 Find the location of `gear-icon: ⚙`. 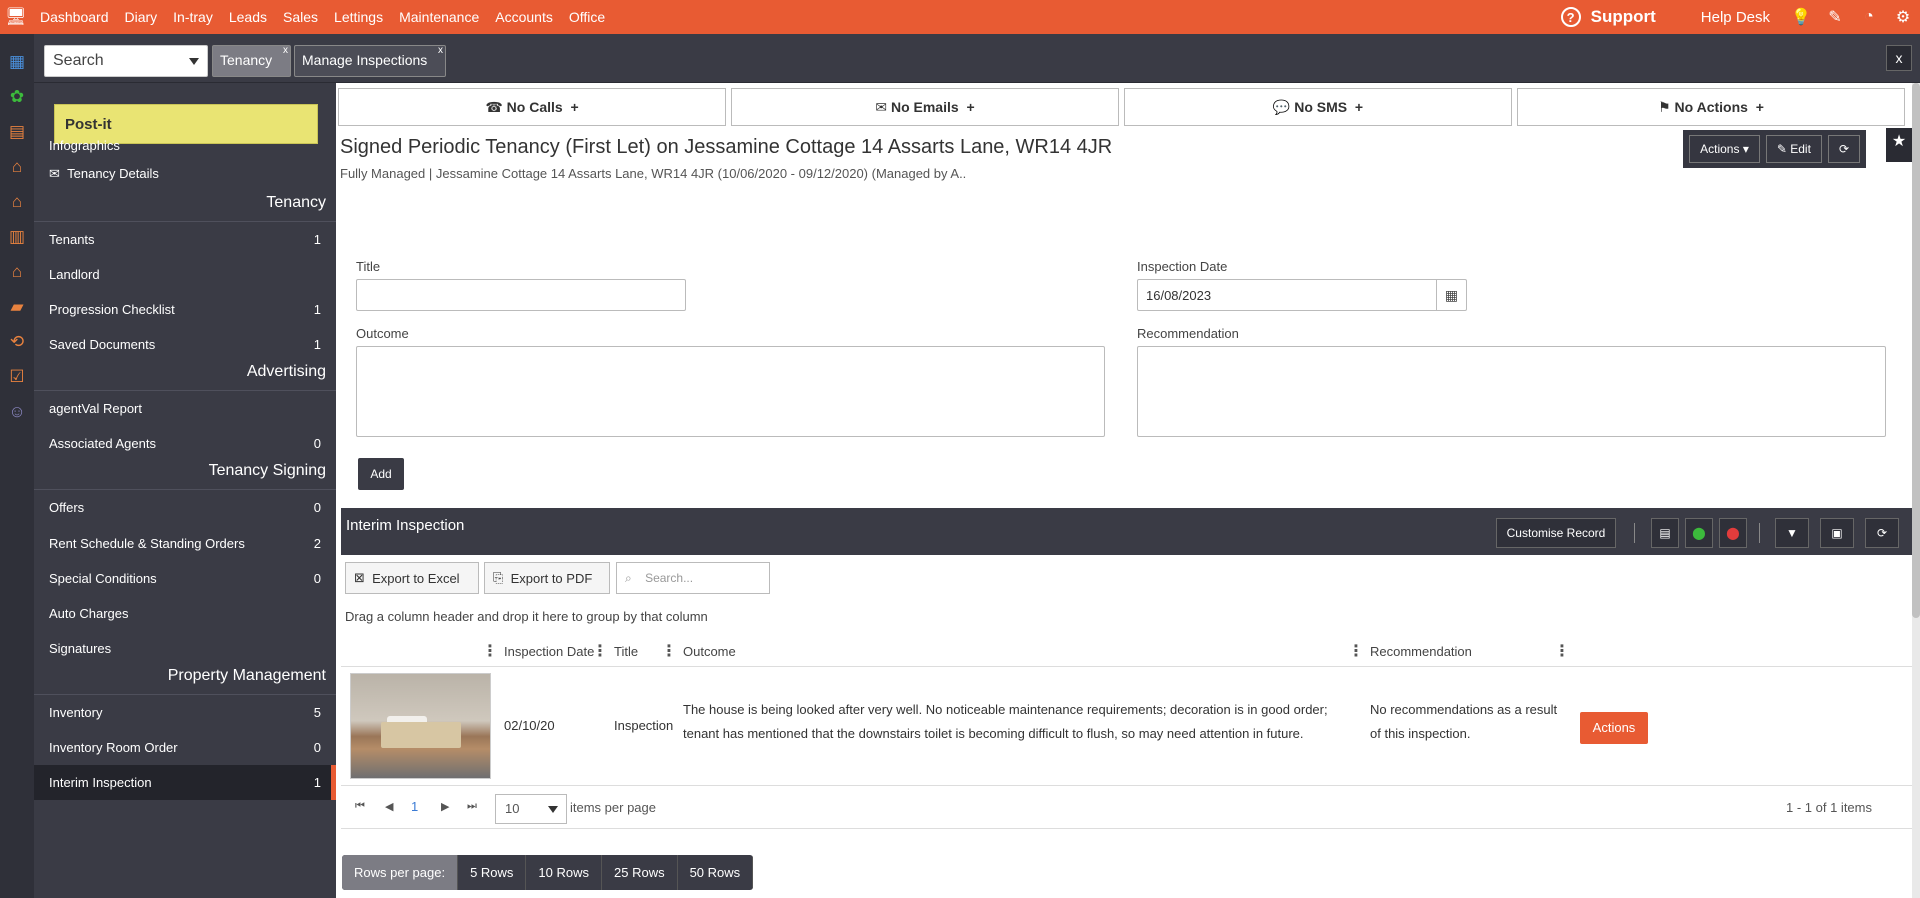

gear-icon: ⚙ is located at coordinates (1903, 17).